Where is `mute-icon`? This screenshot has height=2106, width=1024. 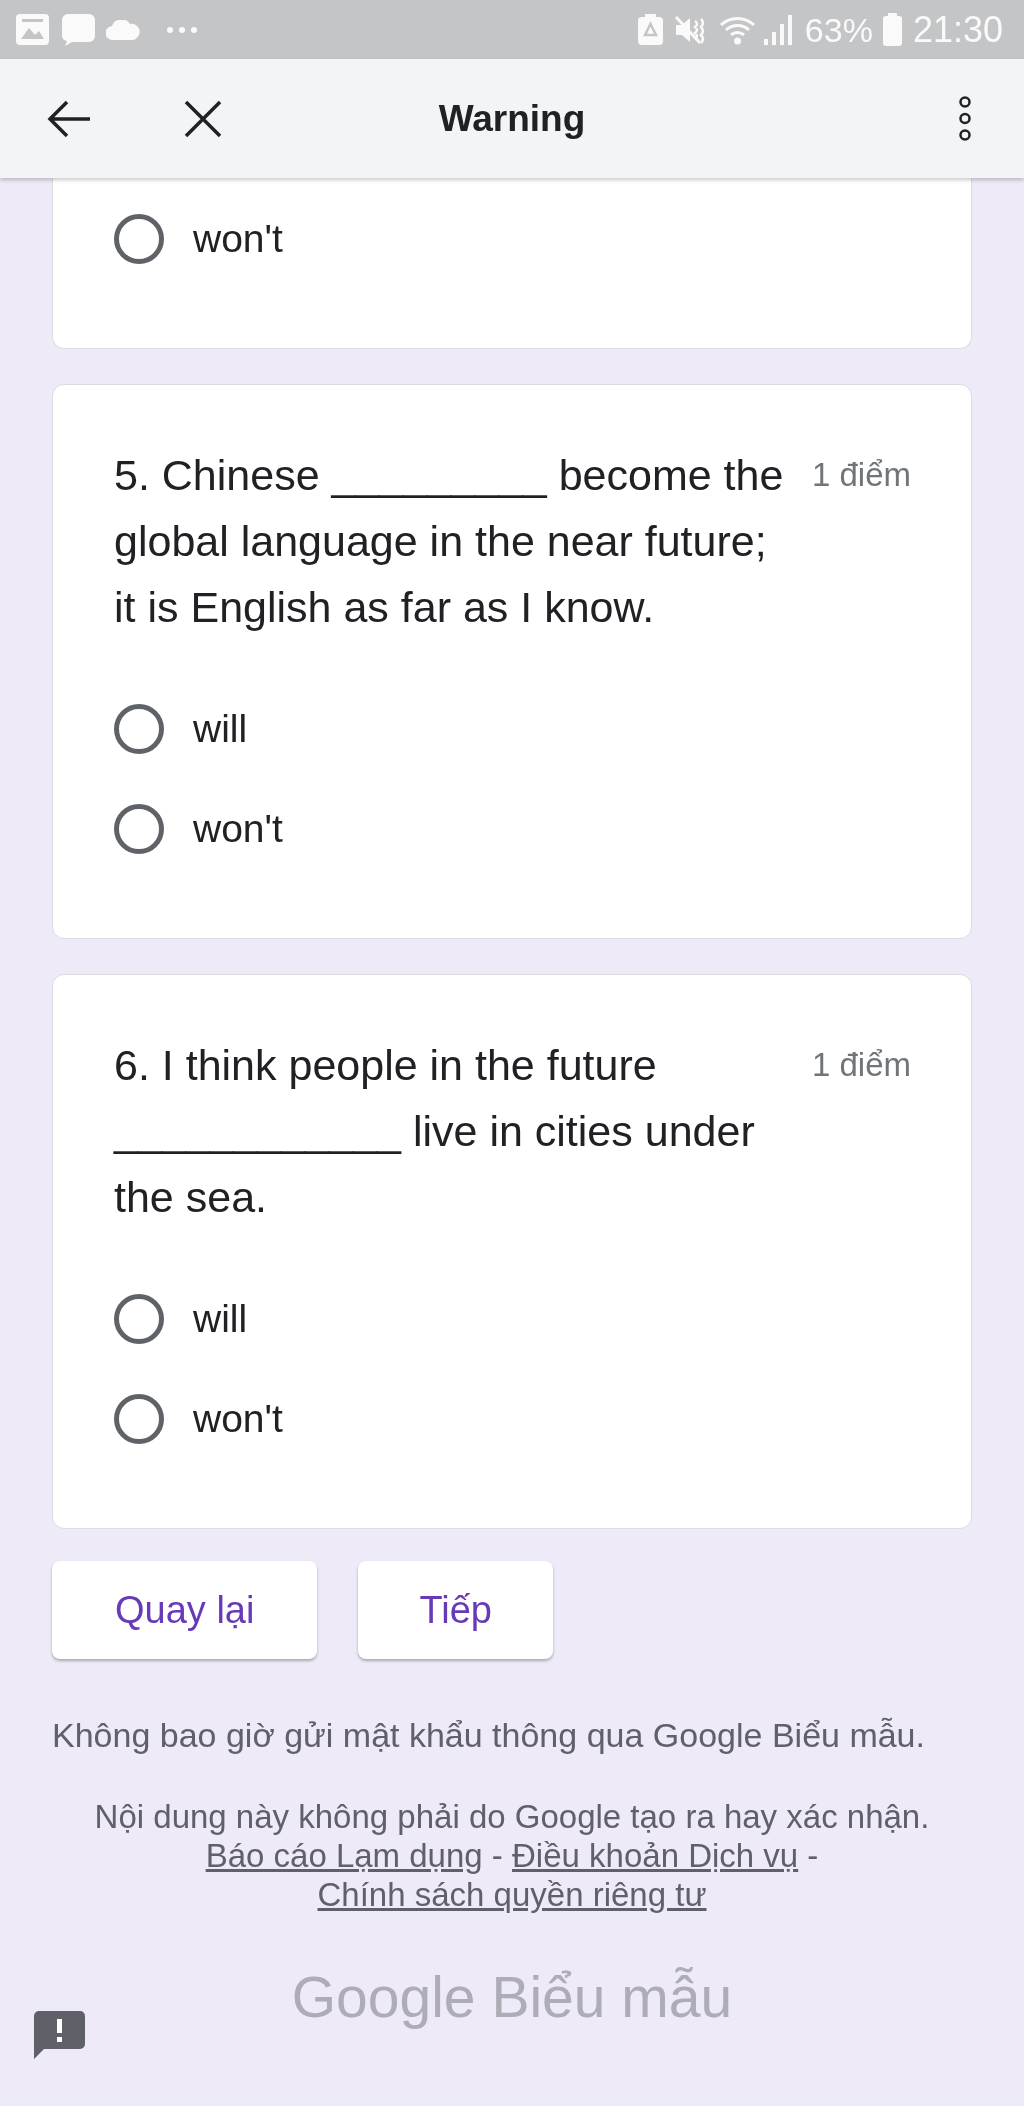
mute-icon is located at coordinates (689, 29).